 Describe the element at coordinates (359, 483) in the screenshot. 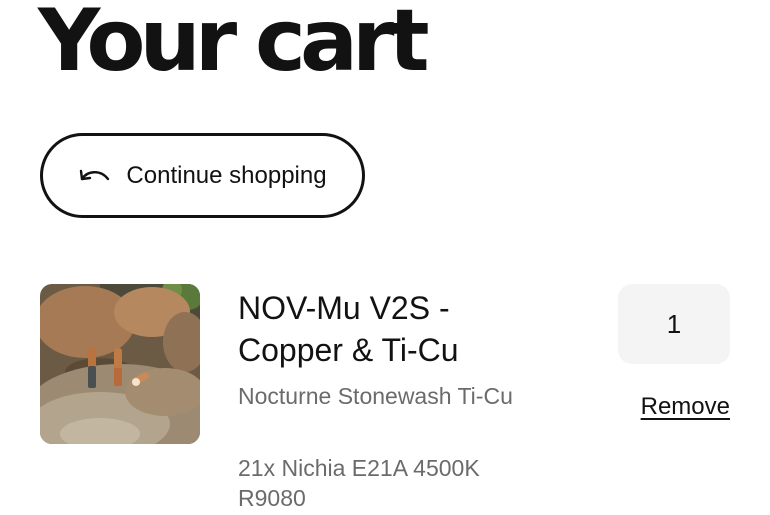

I see `product-spec: 21x Nichia E21A 4500K R9080` at that location.